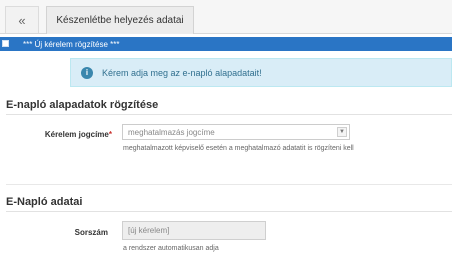 The width and height of the screenshot is (452, 270). I want to click on back-tab-button: «, so click(22, 19).